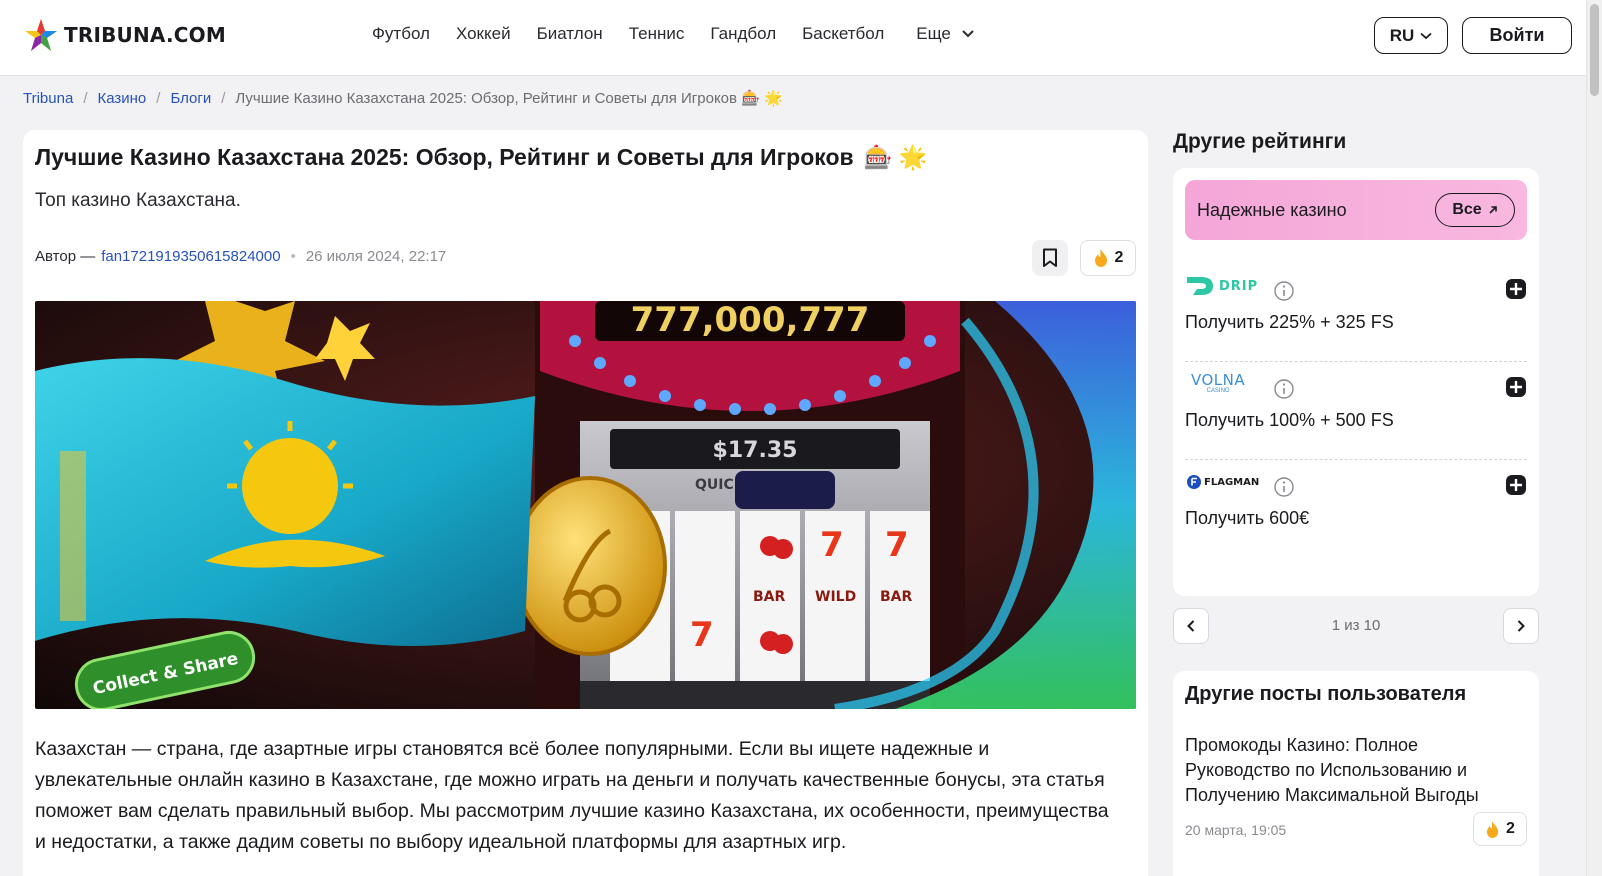 This screenshot has height=876, width=1602. What do you see at coordinates (743, 34) in the screenshot?
I see `nav-item-handball: Гандбол` at bounding box center [743, 34].